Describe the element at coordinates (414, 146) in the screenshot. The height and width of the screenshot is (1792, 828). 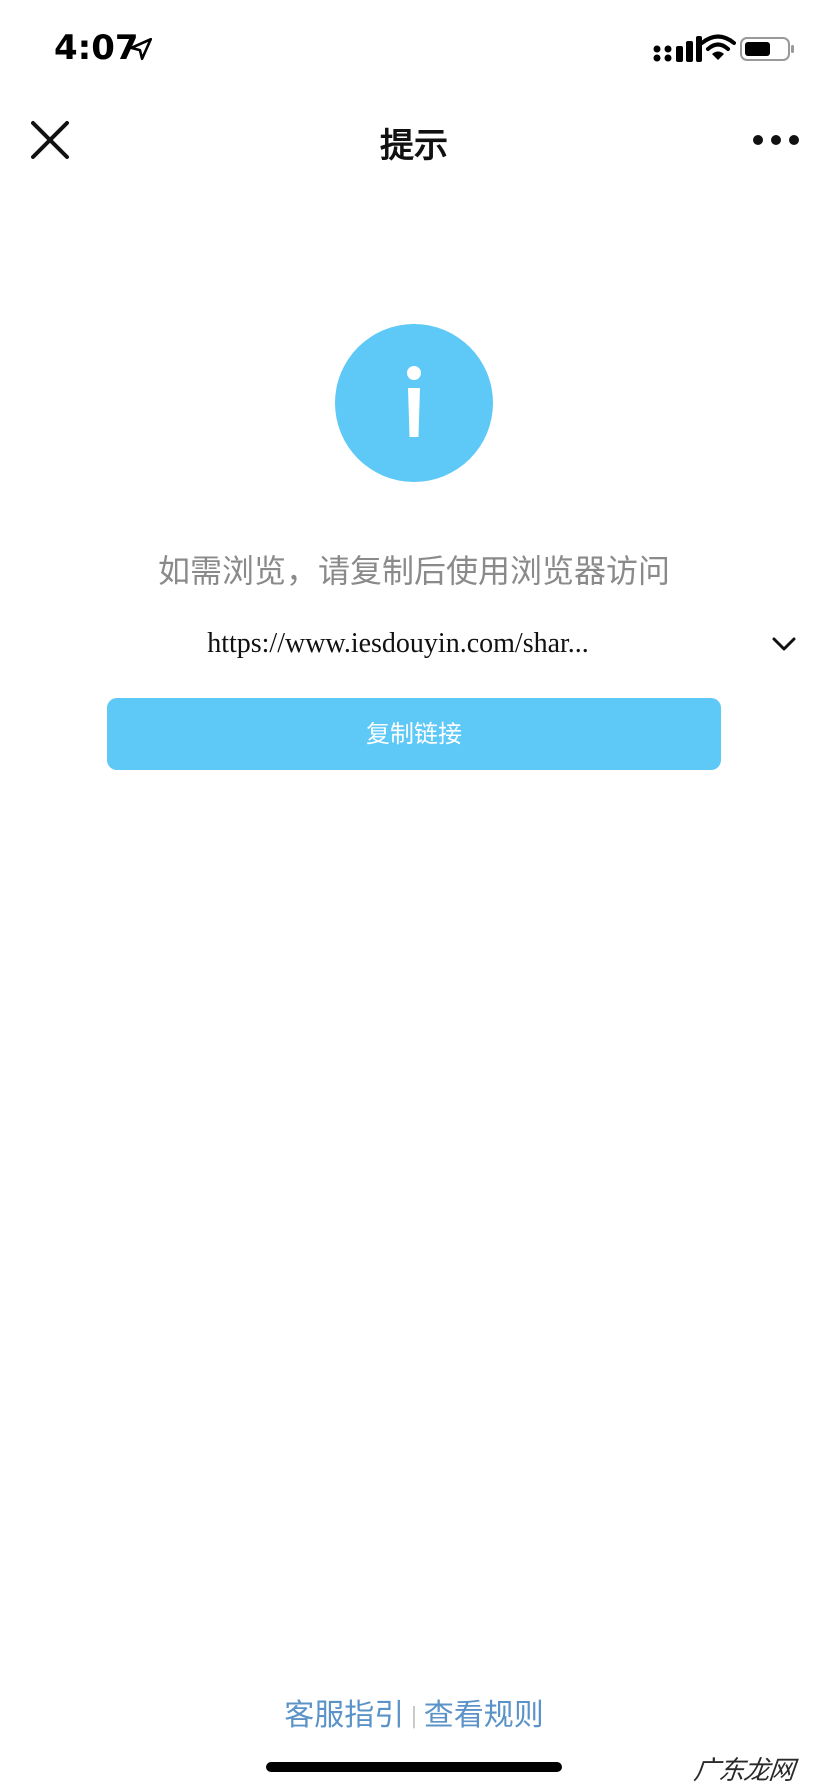
I see `page-title: 提示` at that location.